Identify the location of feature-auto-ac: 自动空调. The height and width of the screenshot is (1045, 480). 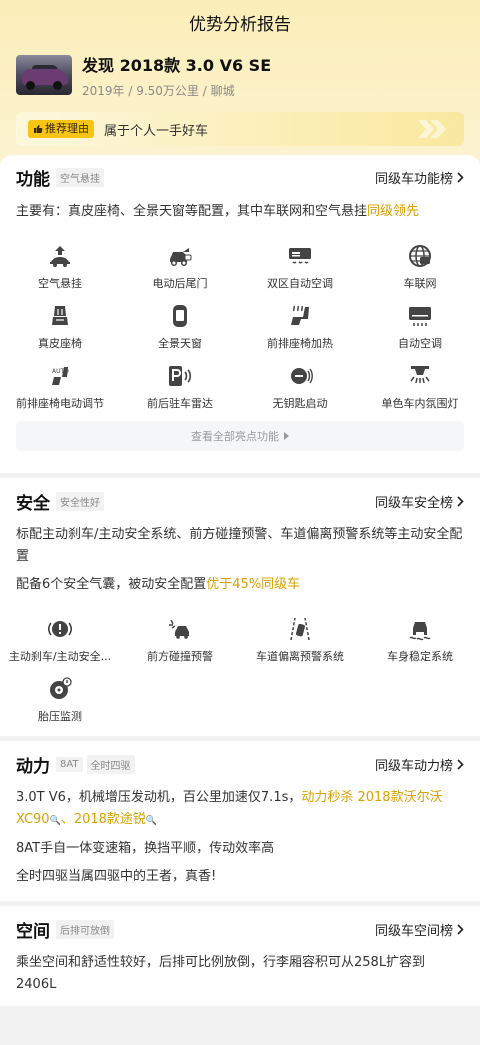
(420, 327).